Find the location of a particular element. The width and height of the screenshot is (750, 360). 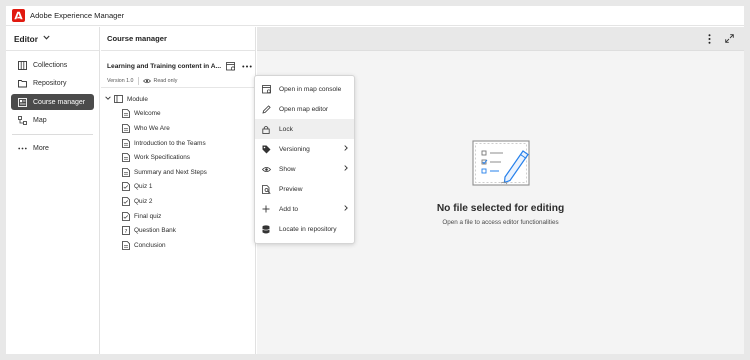

tree-node-quiz: Quiz 2 is located at coordinates (178, 201).